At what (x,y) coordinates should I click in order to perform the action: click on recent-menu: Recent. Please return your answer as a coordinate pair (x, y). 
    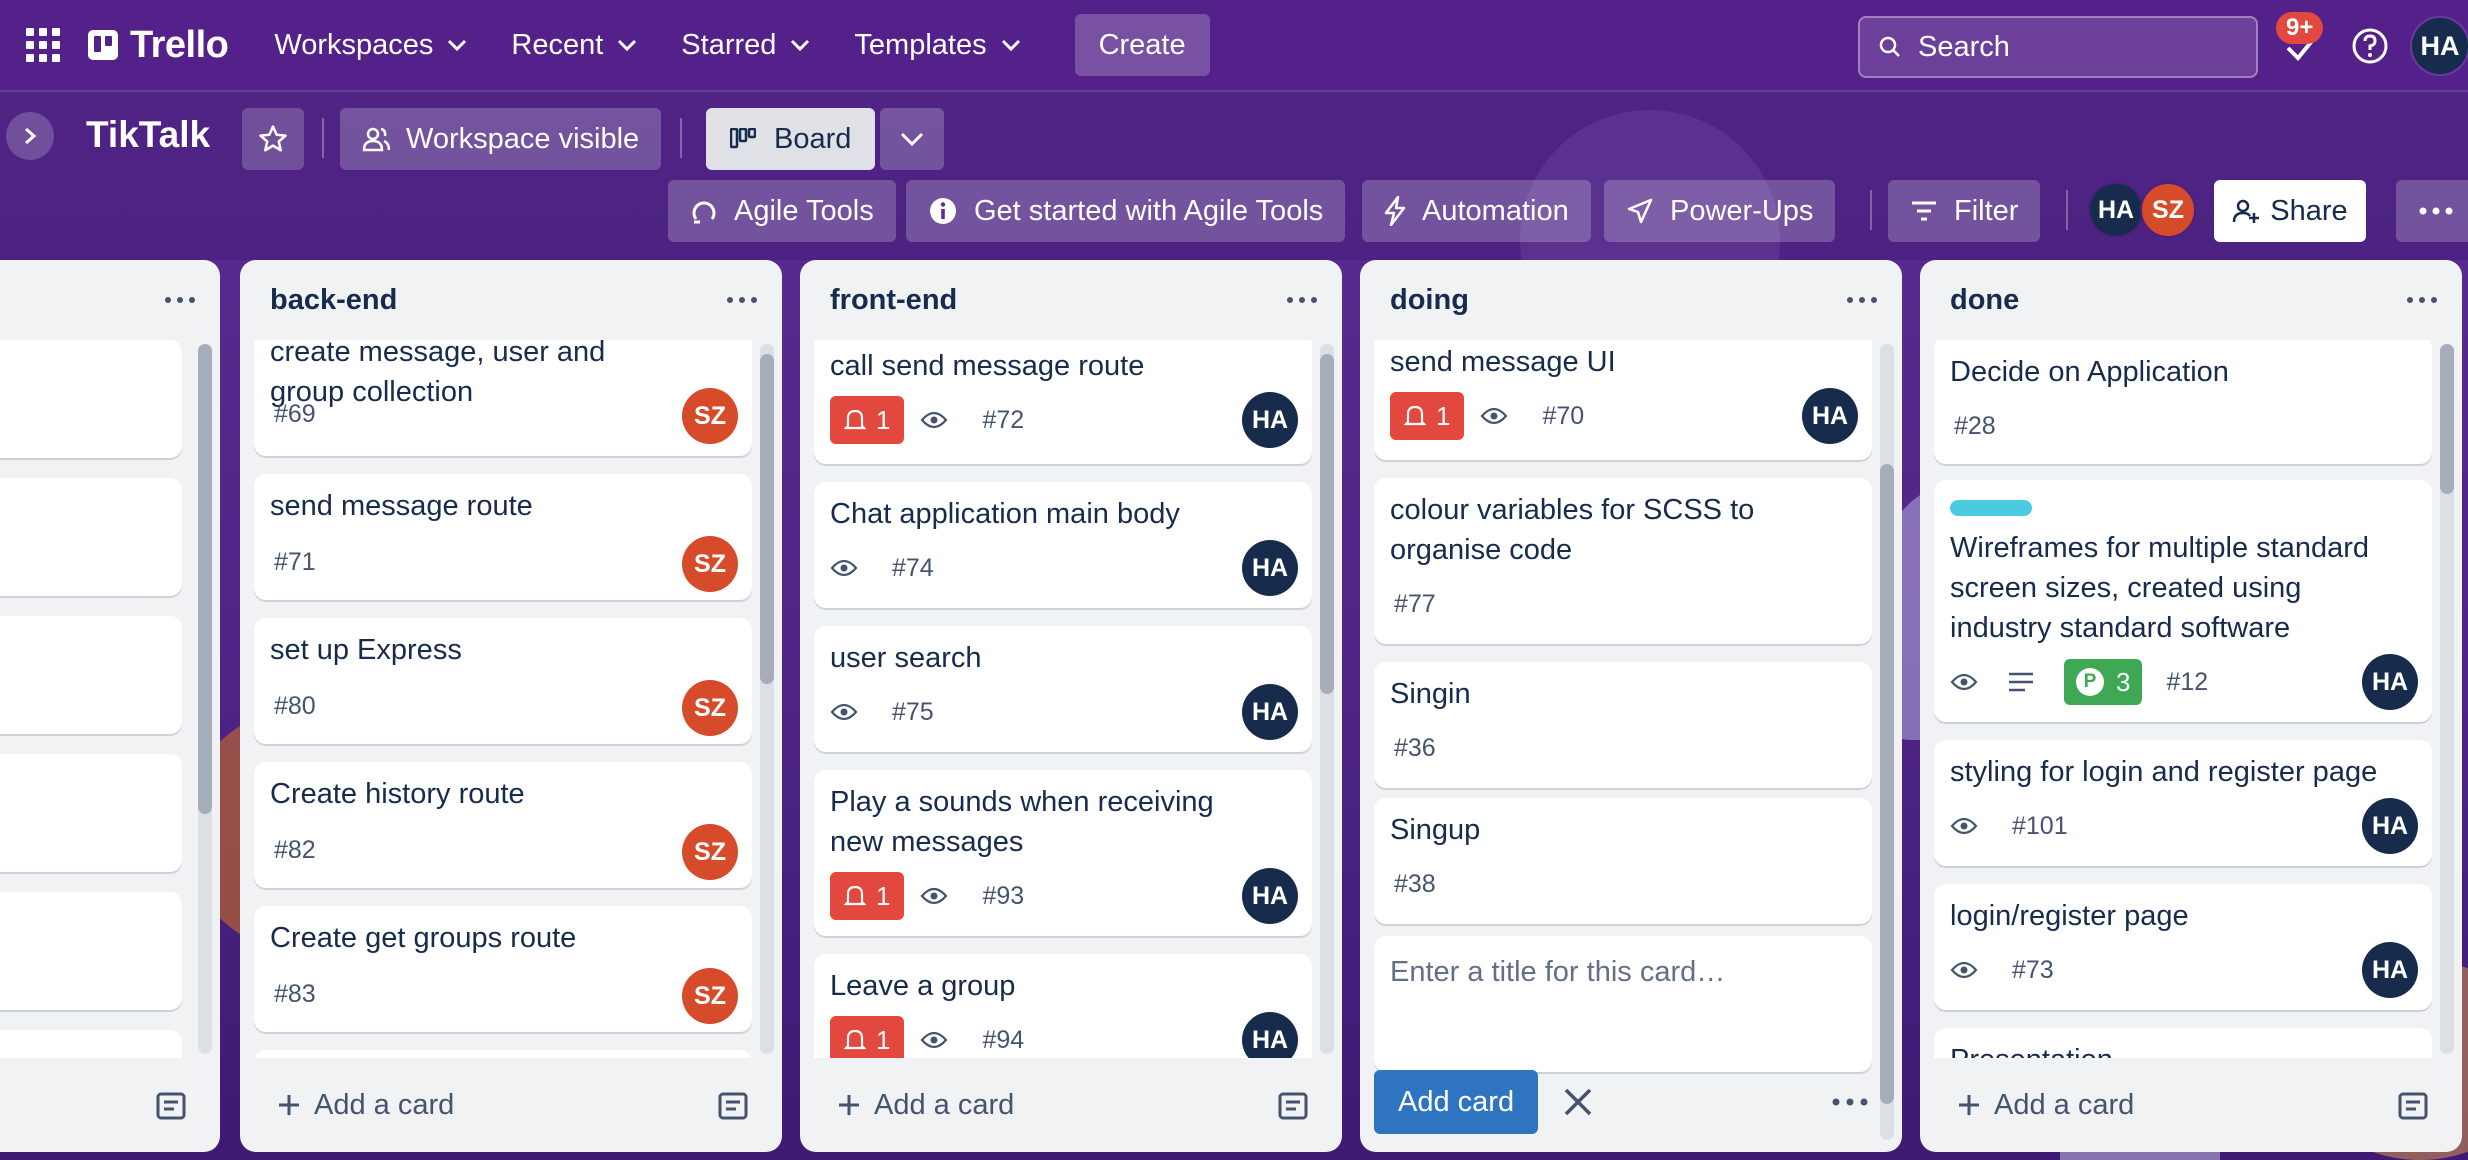
    Looking at the image, I should click on (574, 45).